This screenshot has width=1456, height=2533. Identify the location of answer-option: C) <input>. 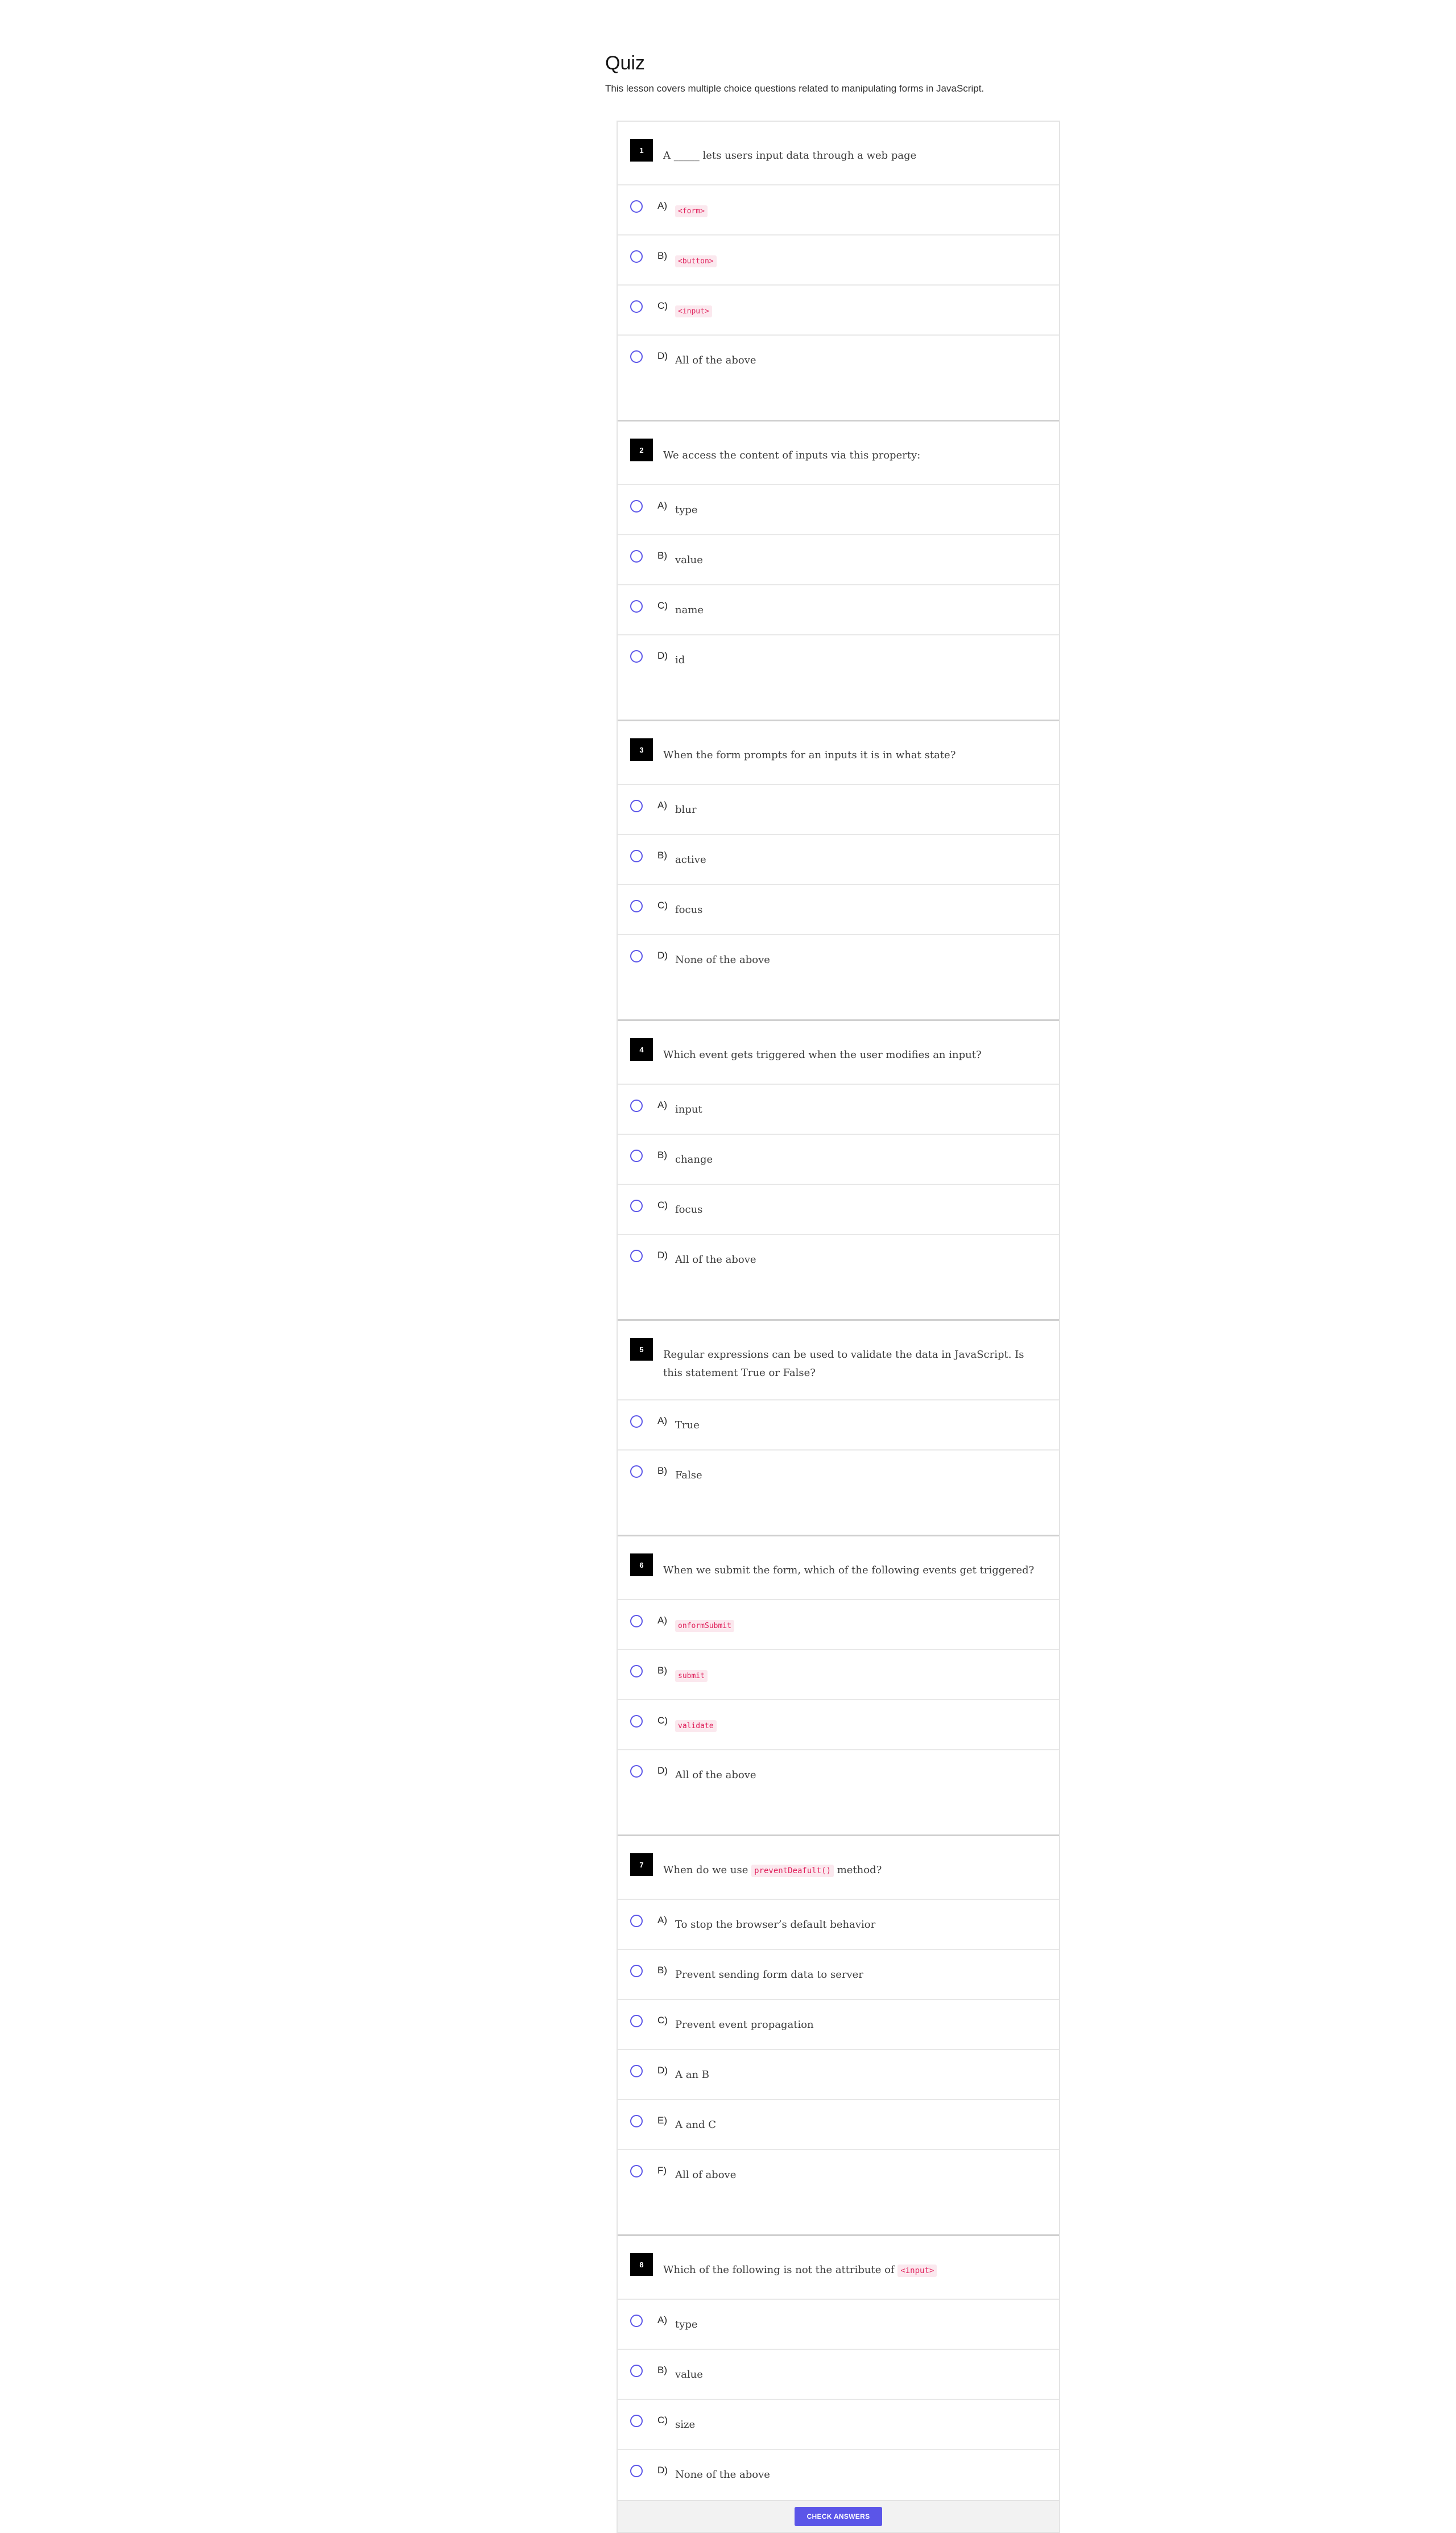
(838, 311).